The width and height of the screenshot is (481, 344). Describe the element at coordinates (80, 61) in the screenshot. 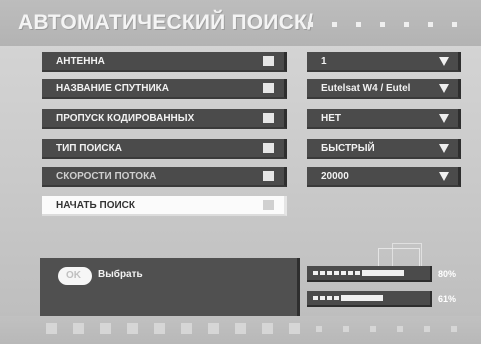

I see `setting-label: АНТЕННА` at that location.